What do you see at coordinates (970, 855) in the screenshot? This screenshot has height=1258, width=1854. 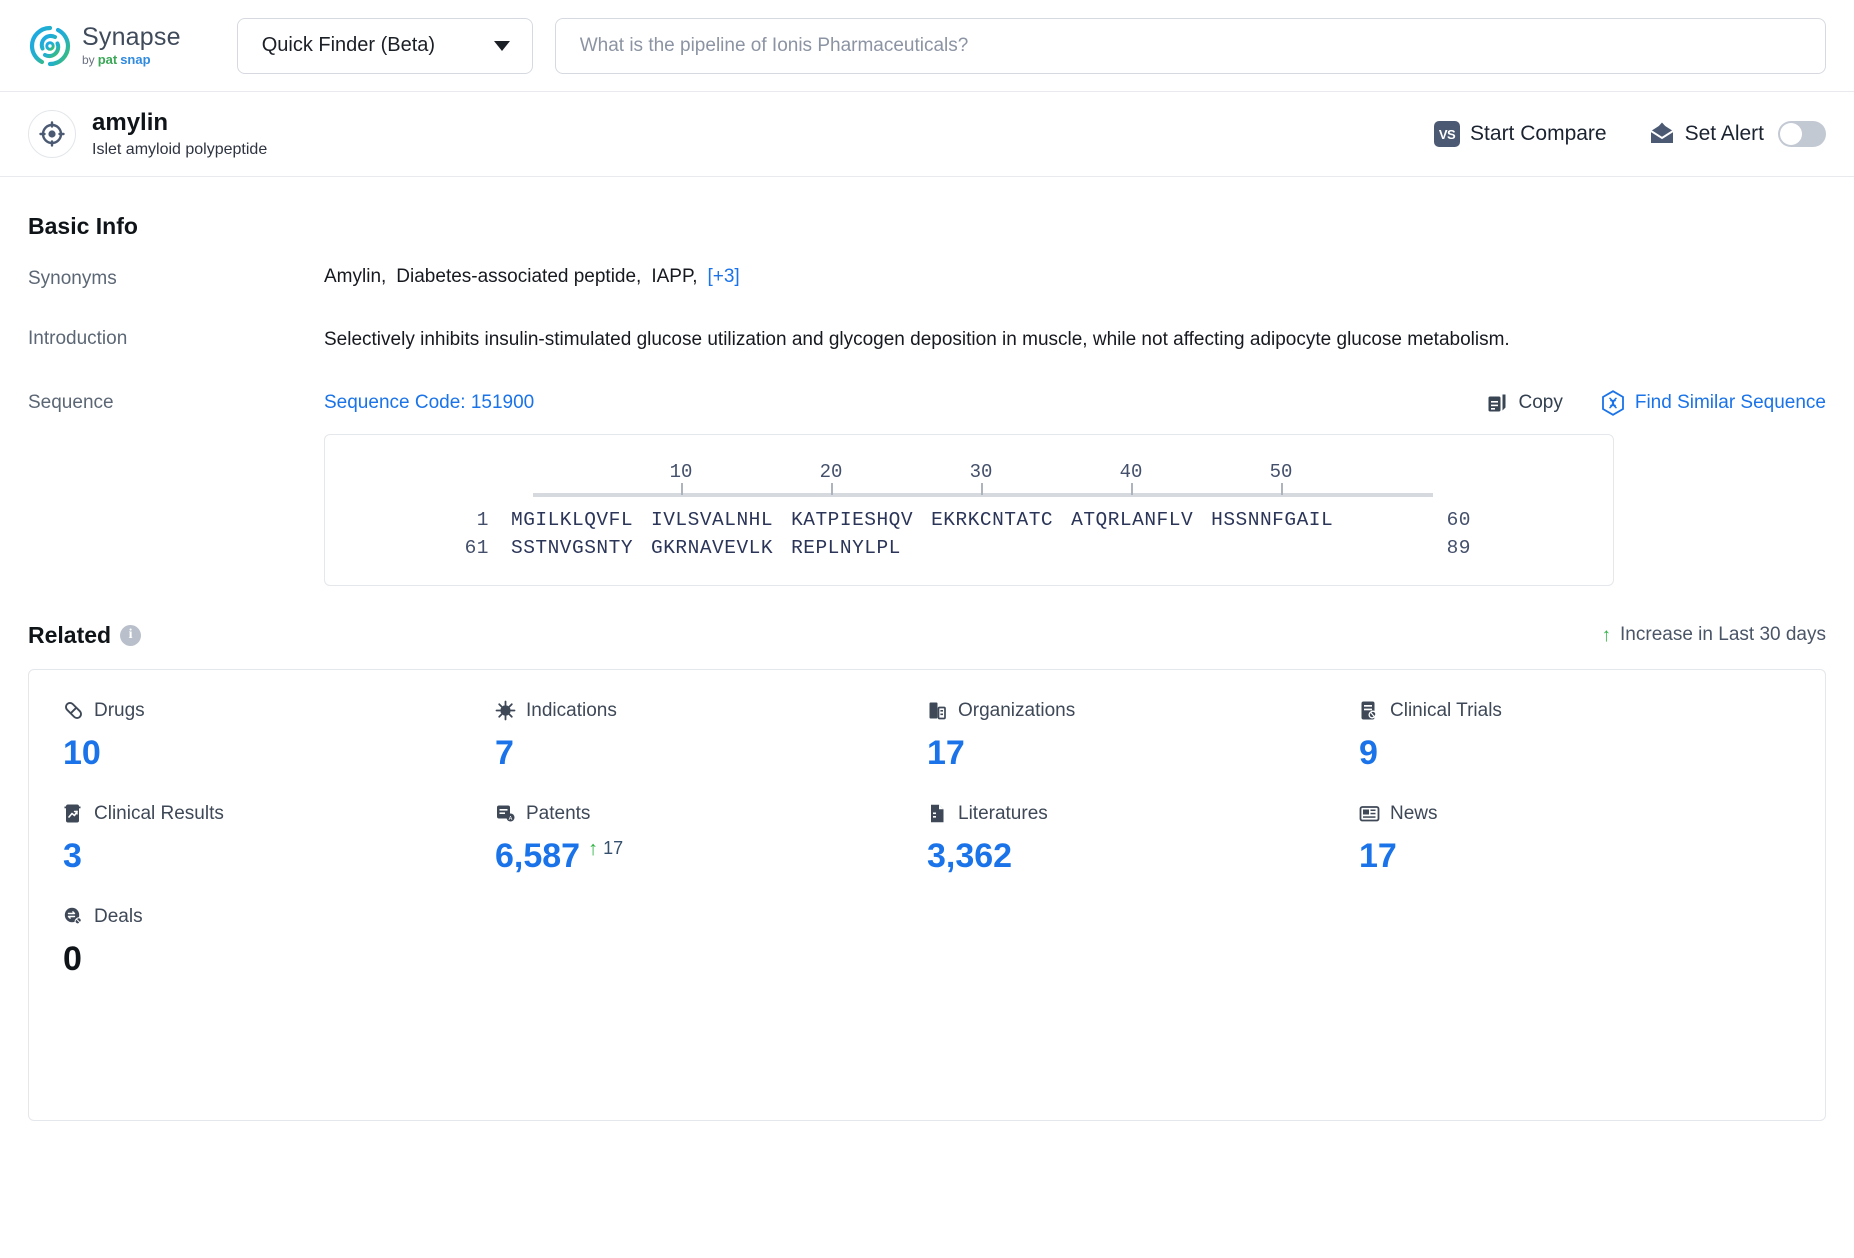 I see `stat-value: 3,362` at bounding box center [970, 855].